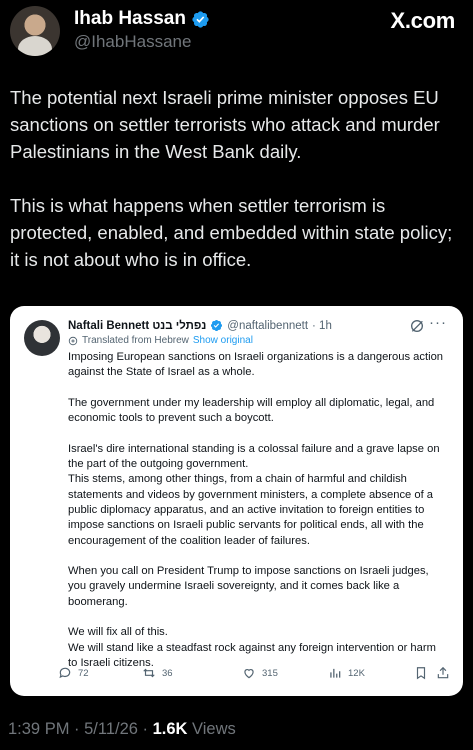 This screenshot has height=750, width=473. Describe the element at coordinates (132, 42) in the screenshot. I see `author-handle: @IhabHassane` at that location.